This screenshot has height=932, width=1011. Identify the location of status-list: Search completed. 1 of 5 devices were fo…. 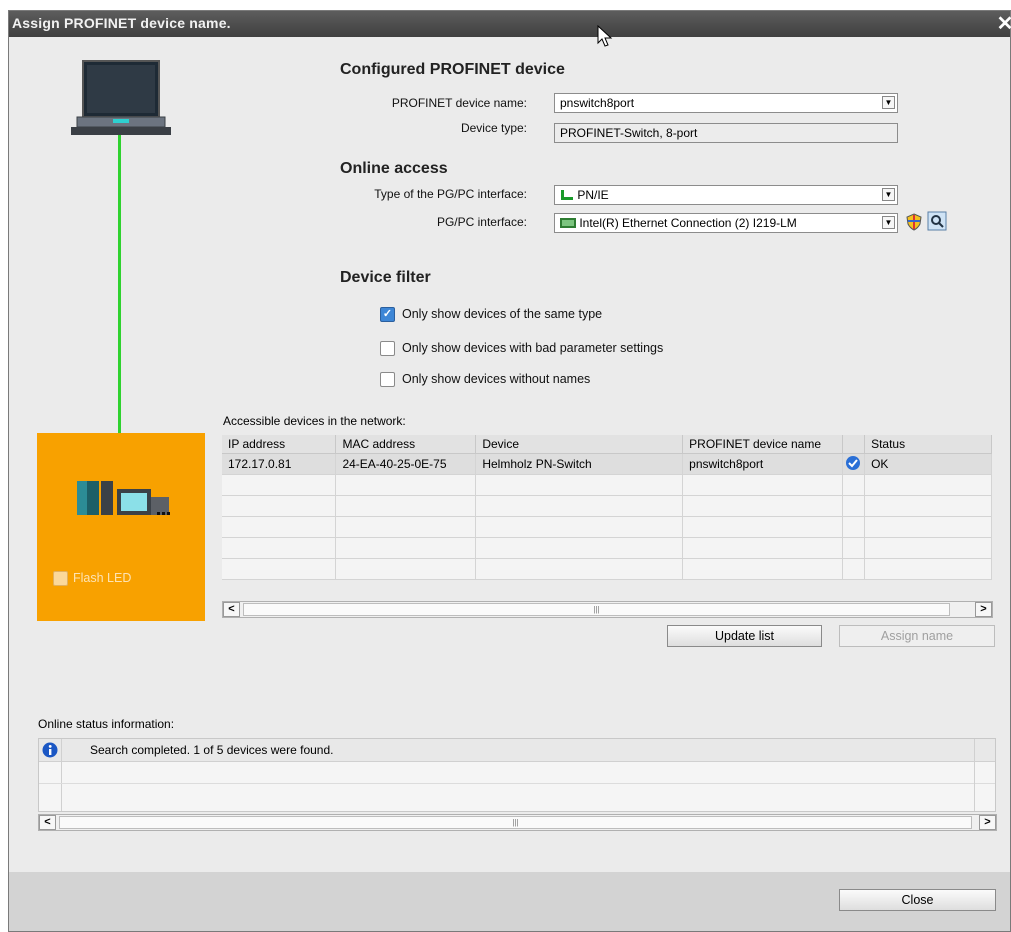
(517, 775).